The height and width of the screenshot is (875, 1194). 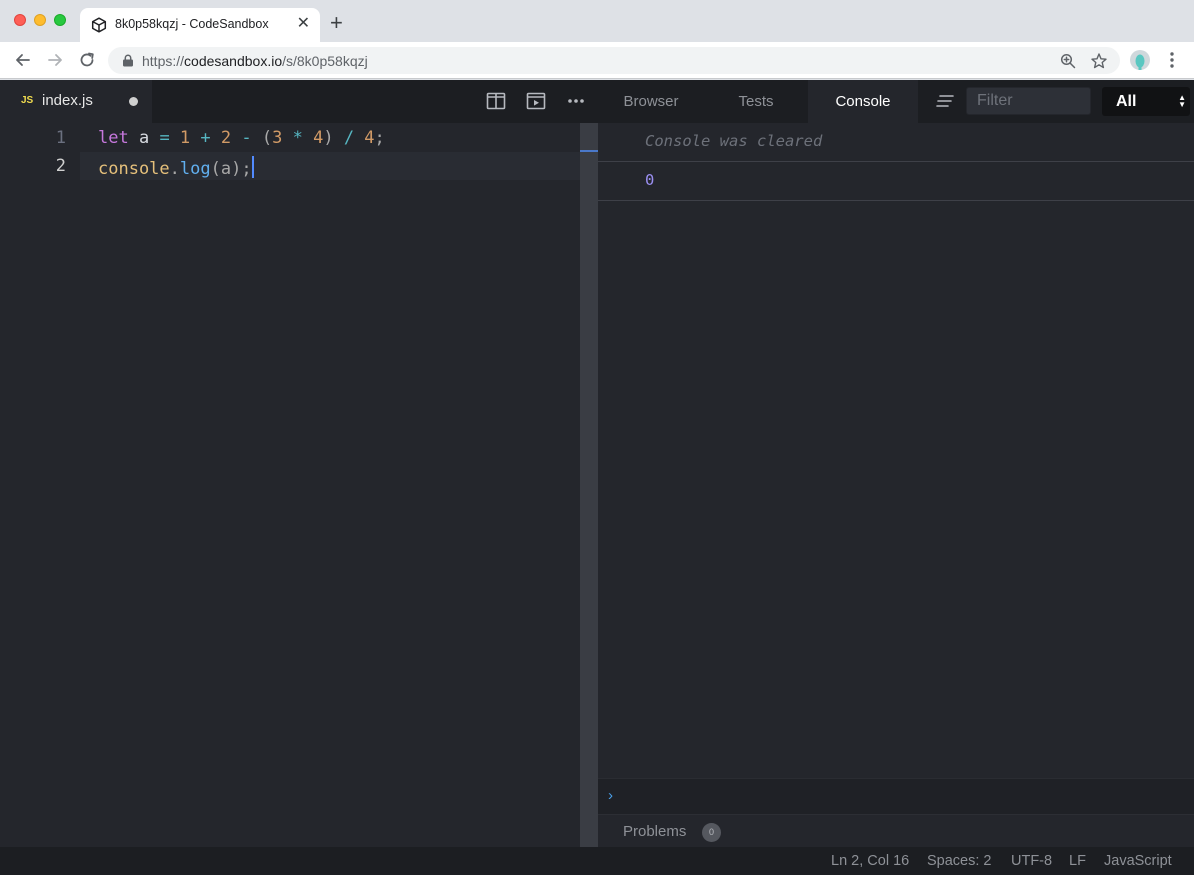 I want to click on tab-tests: Tests, so click(x=756, y=101).